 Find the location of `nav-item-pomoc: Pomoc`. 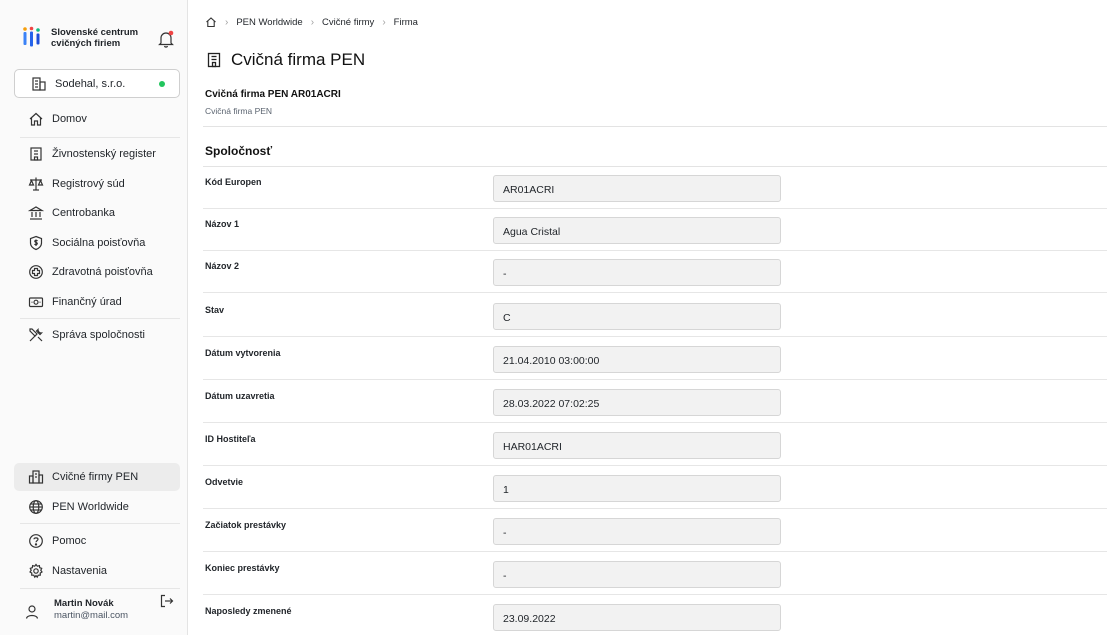

nav-item-pomoc: Pomoc is located at coordinates (97, 541).